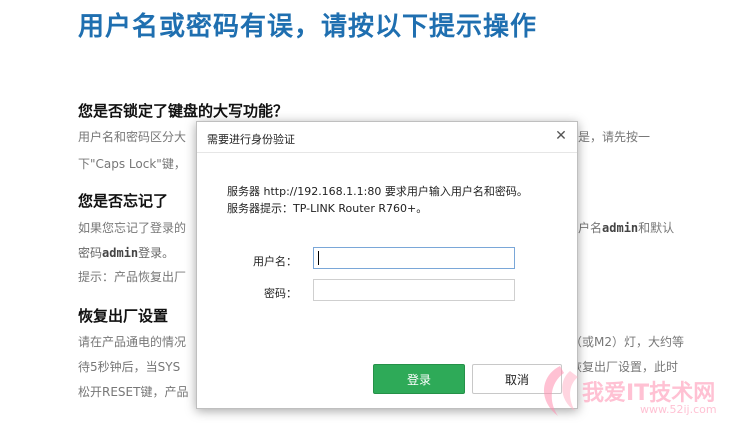  I want to click on text-caret, so click(318, 258).